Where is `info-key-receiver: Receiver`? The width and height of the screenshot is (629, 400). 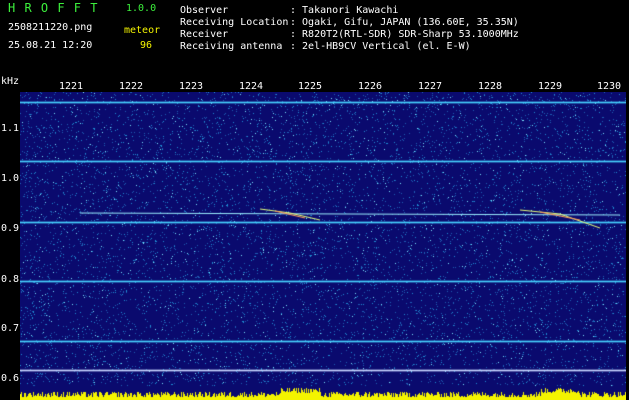 info-key-receiver: Receiver is located at coordinates (204, 34).